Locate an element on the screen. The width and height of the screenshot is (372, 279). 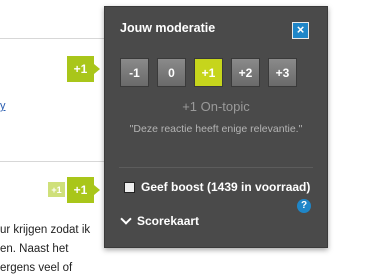
scorecard-label: Scorekaart is located at coordinates (168, 221).